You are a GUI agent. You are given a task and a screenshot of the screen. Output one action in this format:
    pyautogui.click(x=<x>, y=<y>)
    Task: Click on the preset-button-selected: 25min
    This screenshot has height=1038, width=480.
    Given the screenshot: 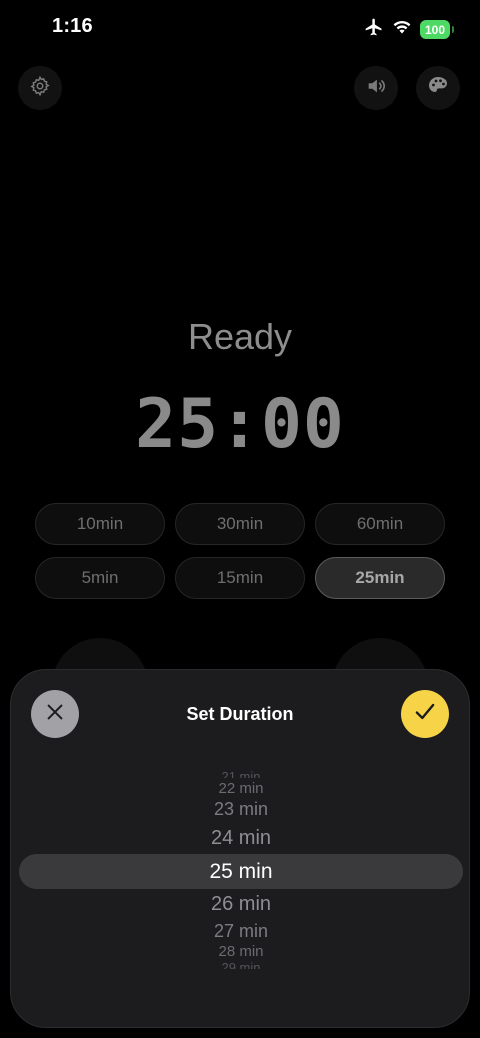 What is the action you would take?
    pyautogui.click(x=380, y=578)
    